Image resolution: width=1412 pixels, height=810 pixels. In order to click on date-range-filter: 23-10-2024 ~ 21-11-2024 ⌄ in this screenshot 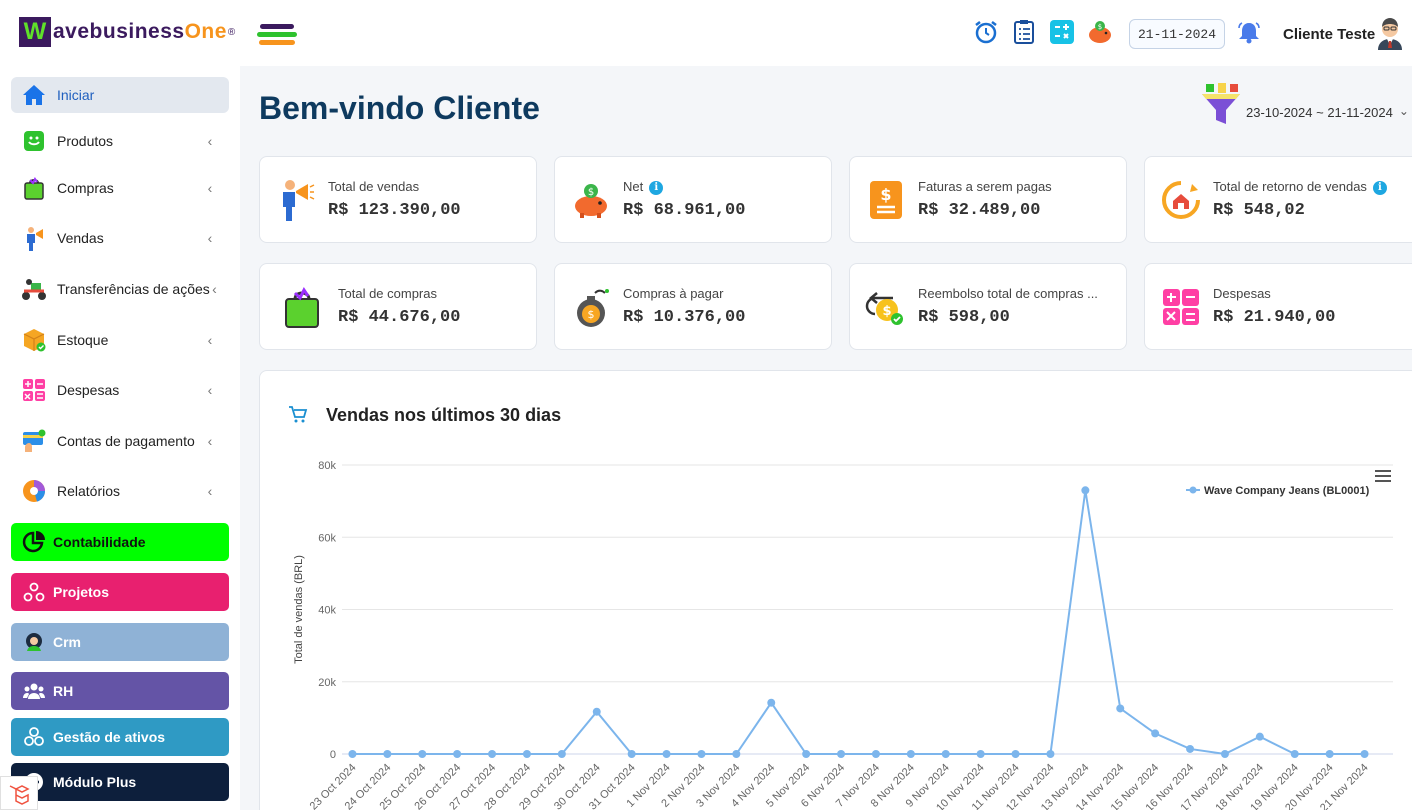, I will do `click(1304, 104)`.